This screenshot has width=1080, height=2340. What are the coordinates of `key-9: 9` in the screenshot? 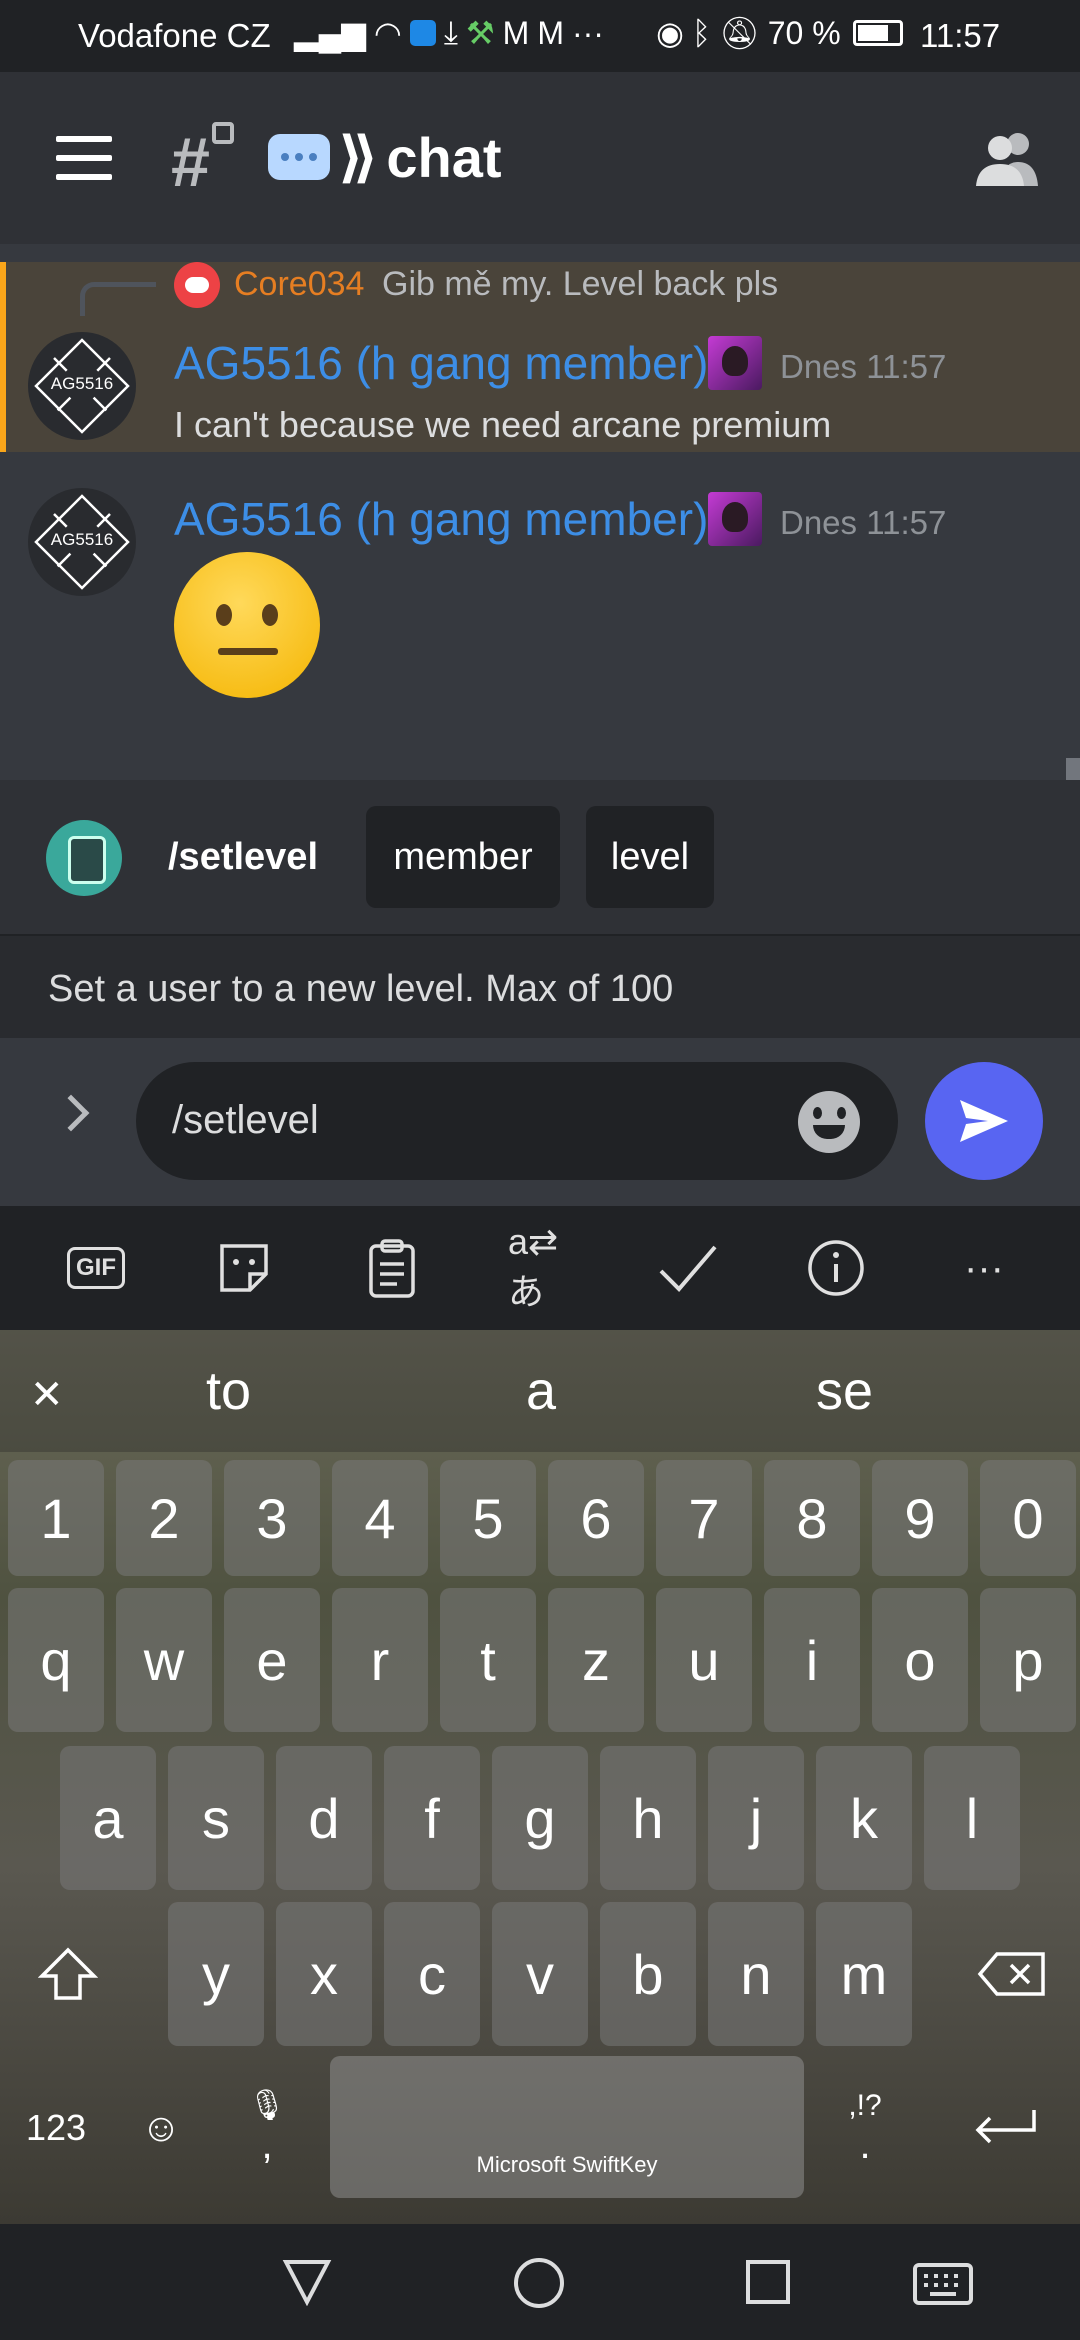 It's located at (920, 1518).